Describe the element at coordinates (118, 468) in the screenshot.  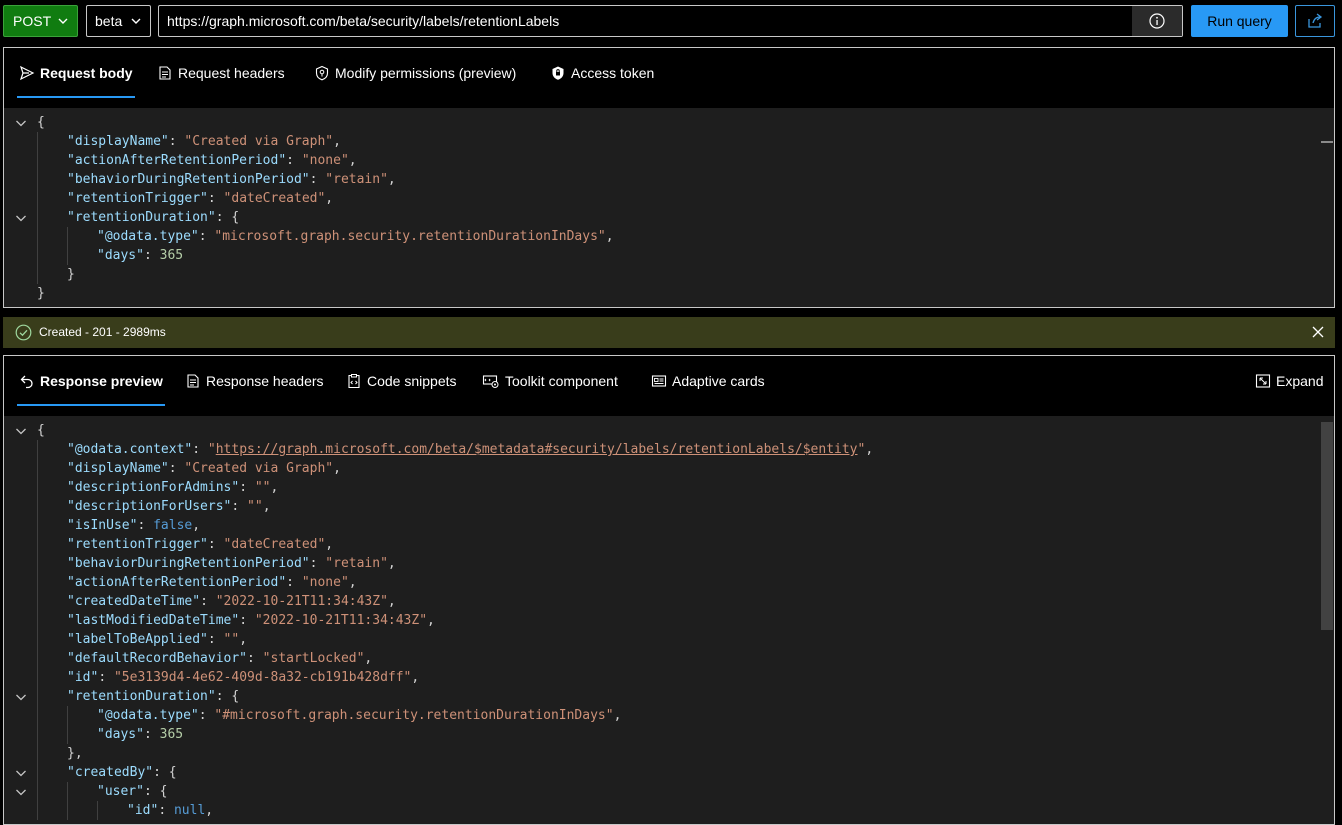
I see `code-token: "displayName"` at that location.